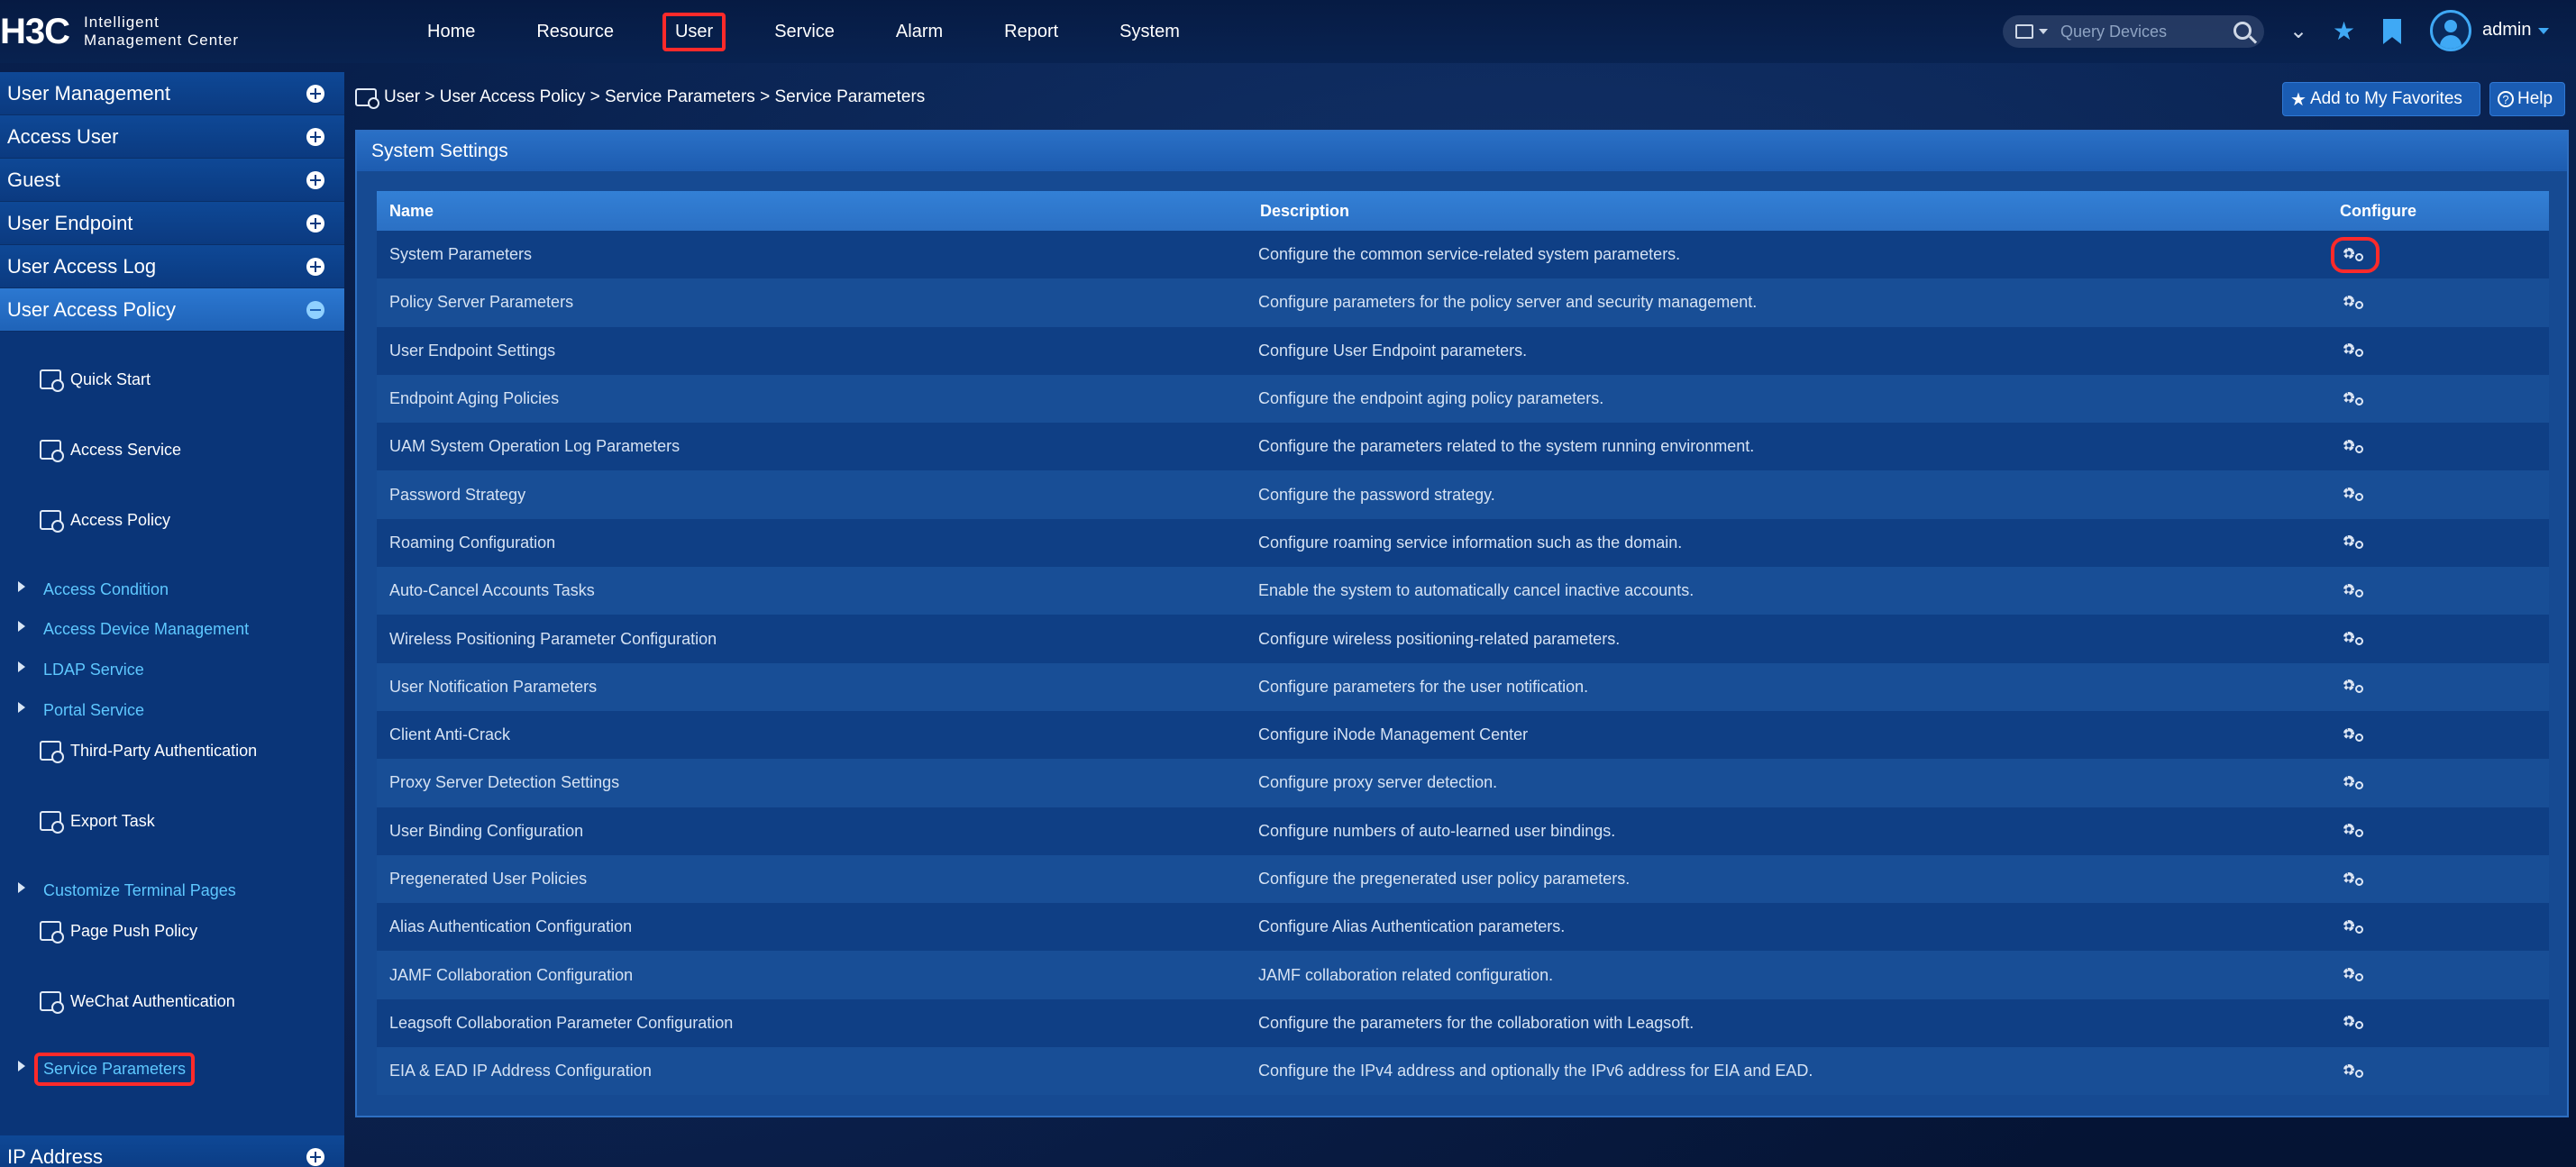  Describe the element at coordinates (172, 890) in the screenshot. I see `sidebar-group-customize-terminal-pages: Customize Terminal Pages` at that location.